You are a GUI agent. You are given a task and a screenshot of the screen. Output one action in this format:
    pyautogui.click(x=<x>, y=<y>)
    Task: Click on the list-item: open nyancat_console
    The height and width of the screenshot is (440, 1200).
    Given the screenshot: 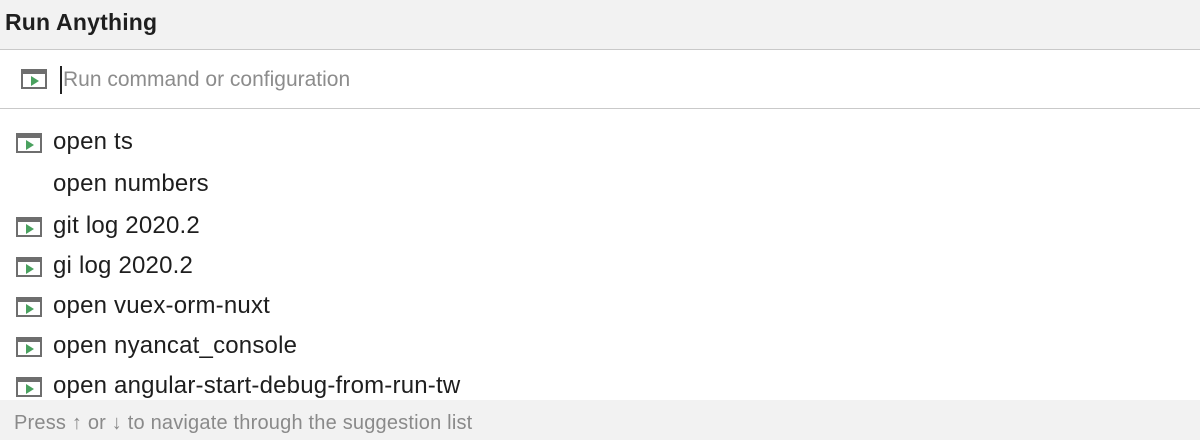 What is the action you would take?
    pyautogui.click(x=600, y=341)
    